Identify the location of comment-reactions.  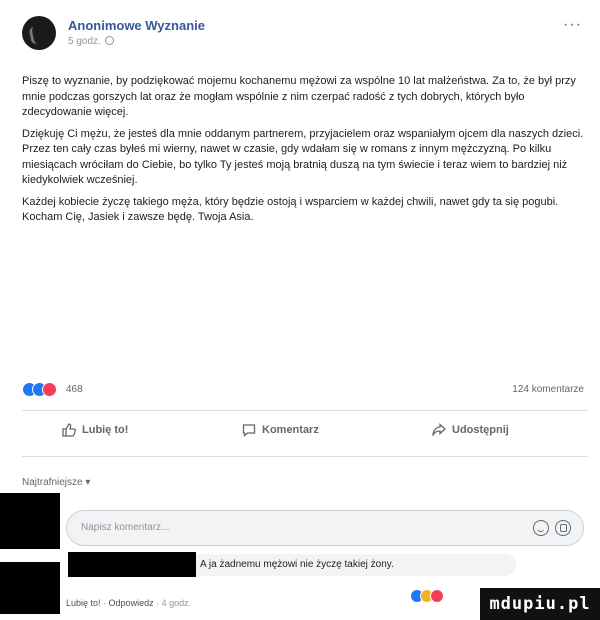
(435, 597).